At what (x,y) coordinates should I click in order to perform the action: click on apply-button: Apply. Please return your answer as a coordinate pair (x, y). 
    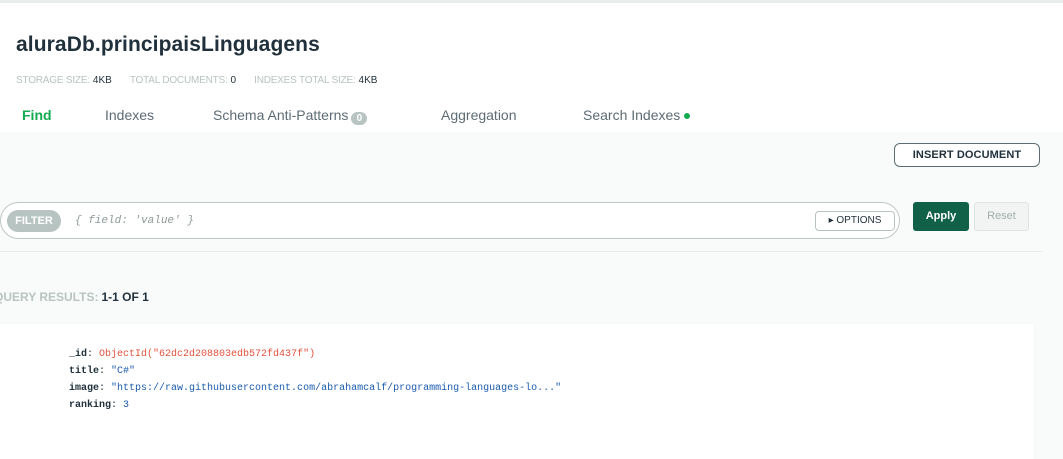
    Looking at the image, I should click on (941, 216).